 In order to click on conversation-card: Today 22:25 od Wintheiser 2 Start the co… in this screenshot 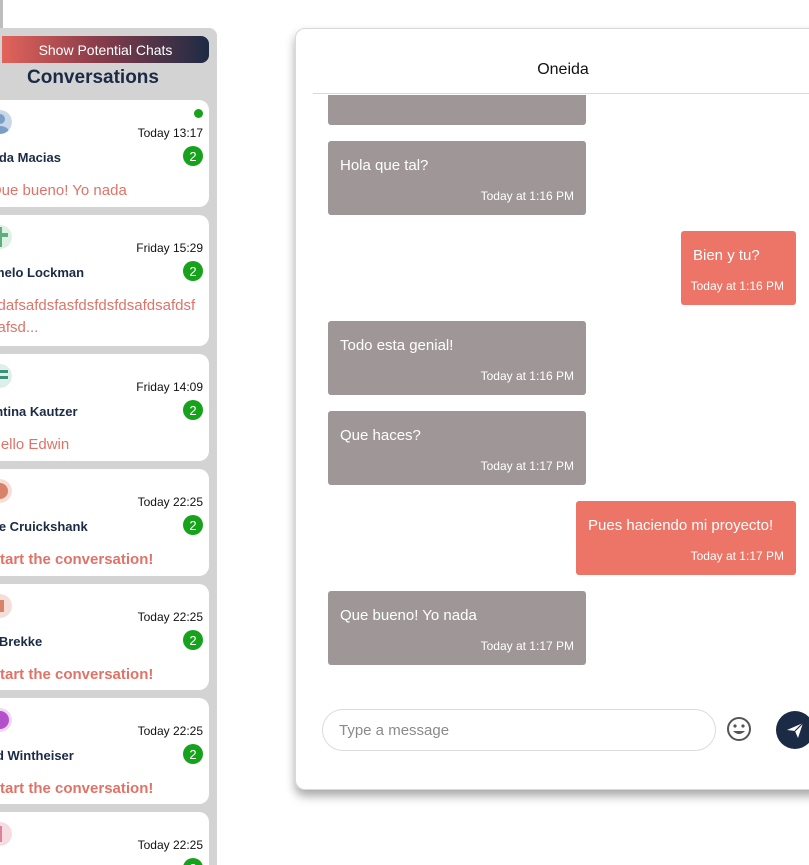, I will do `click(104, 751)`.